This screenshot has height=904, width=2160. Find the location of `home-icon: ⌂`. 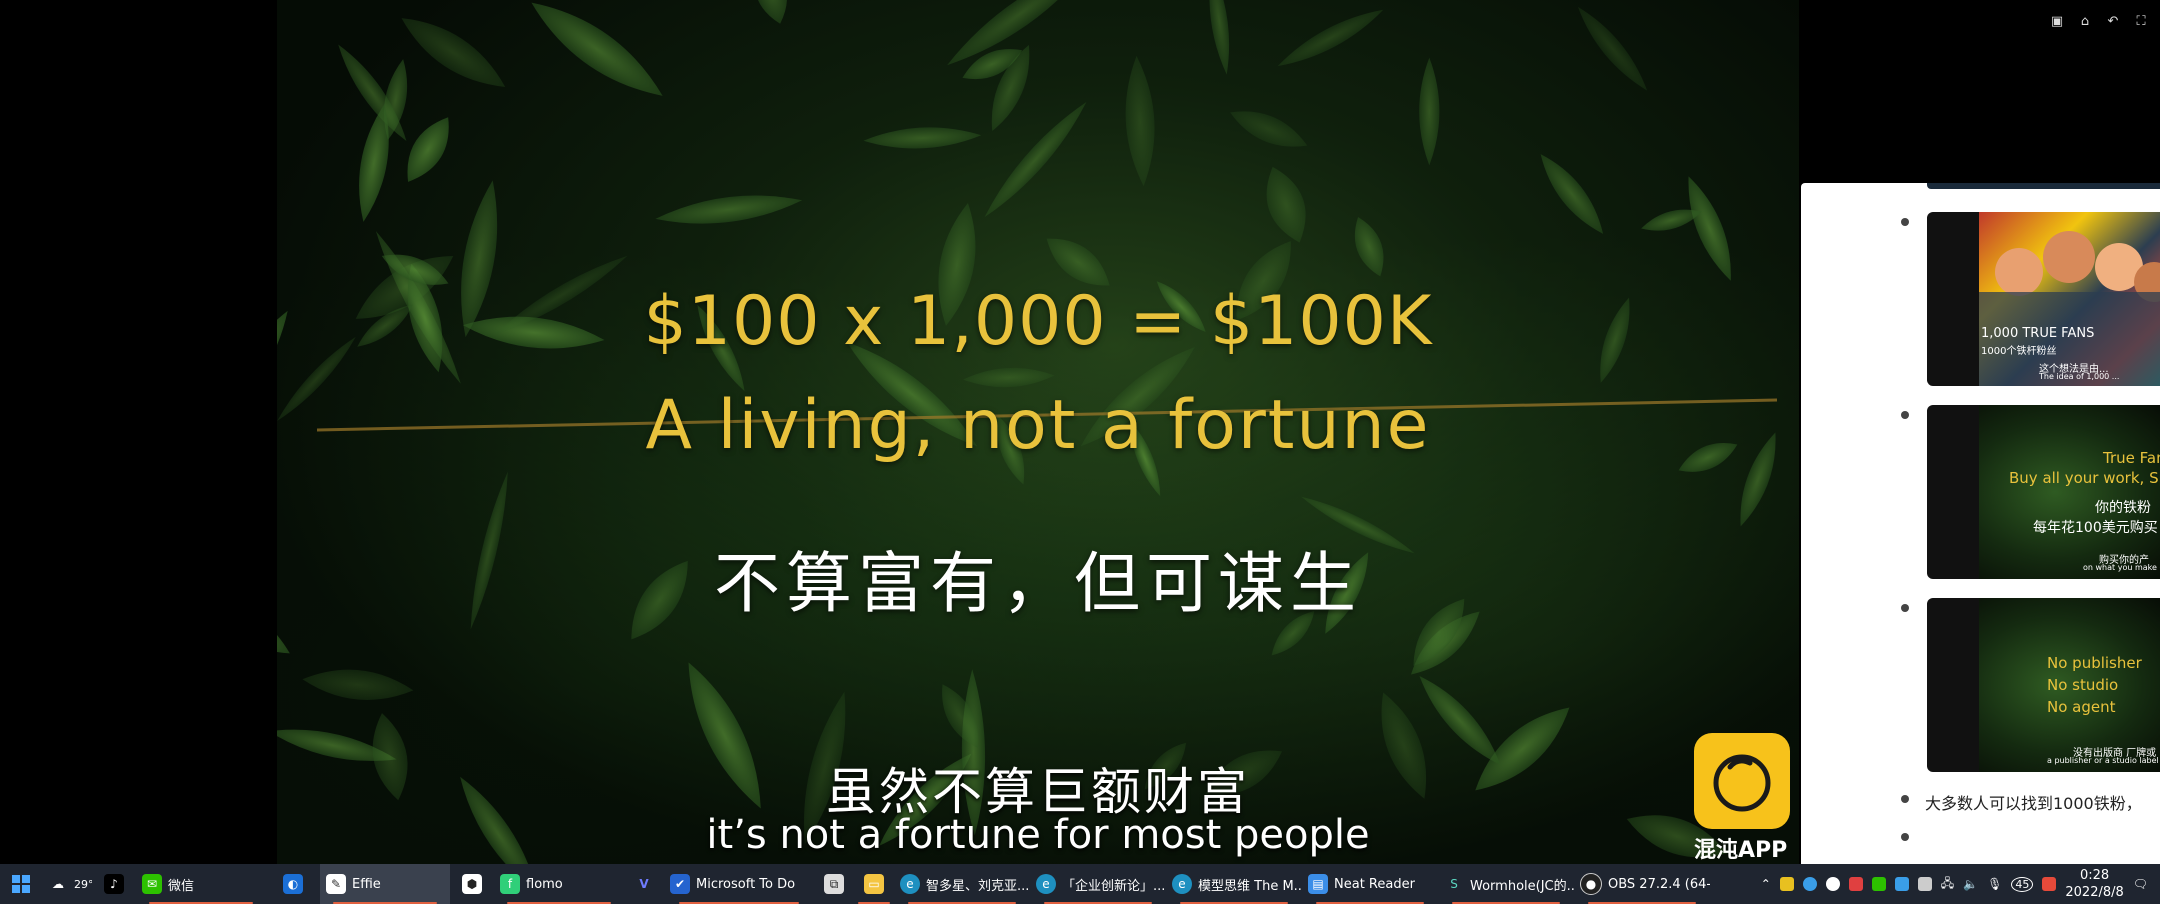

home-icon: ⌂ is located at coordinates (2085, 21).